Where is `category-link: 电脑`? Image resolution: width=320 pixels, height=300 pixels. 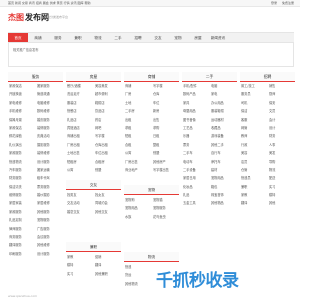 category-link: 电脑 is located at coordinates (214, 86).